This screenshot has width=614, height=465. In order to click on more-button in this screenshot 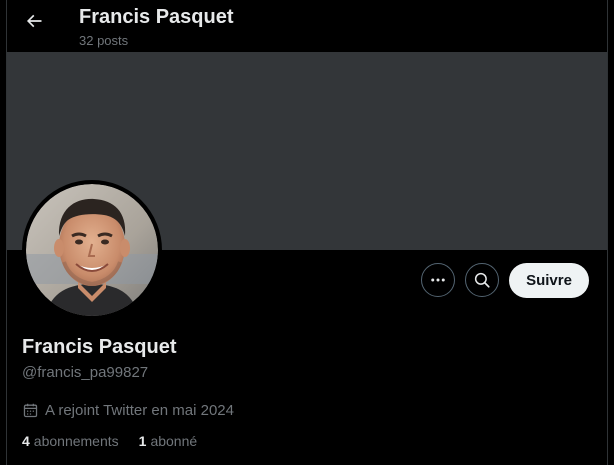, I will do `click(438, 280)`.